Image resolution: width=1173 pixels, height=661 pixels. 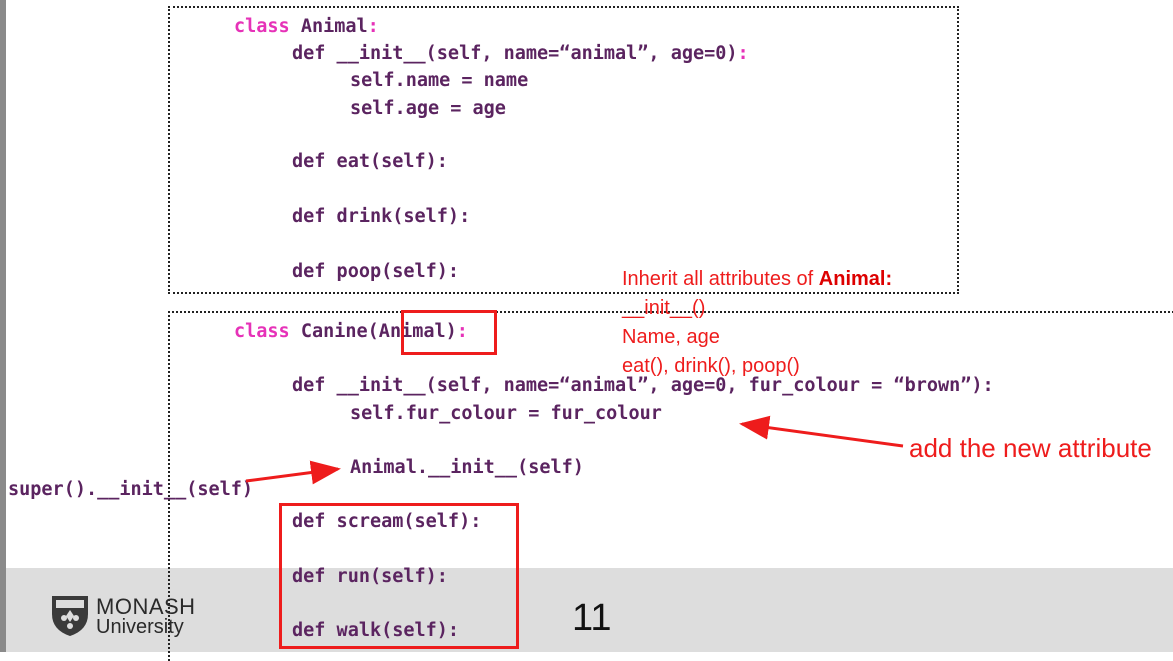 I want to click on super-call-arrow, so click(x=293, y=472).